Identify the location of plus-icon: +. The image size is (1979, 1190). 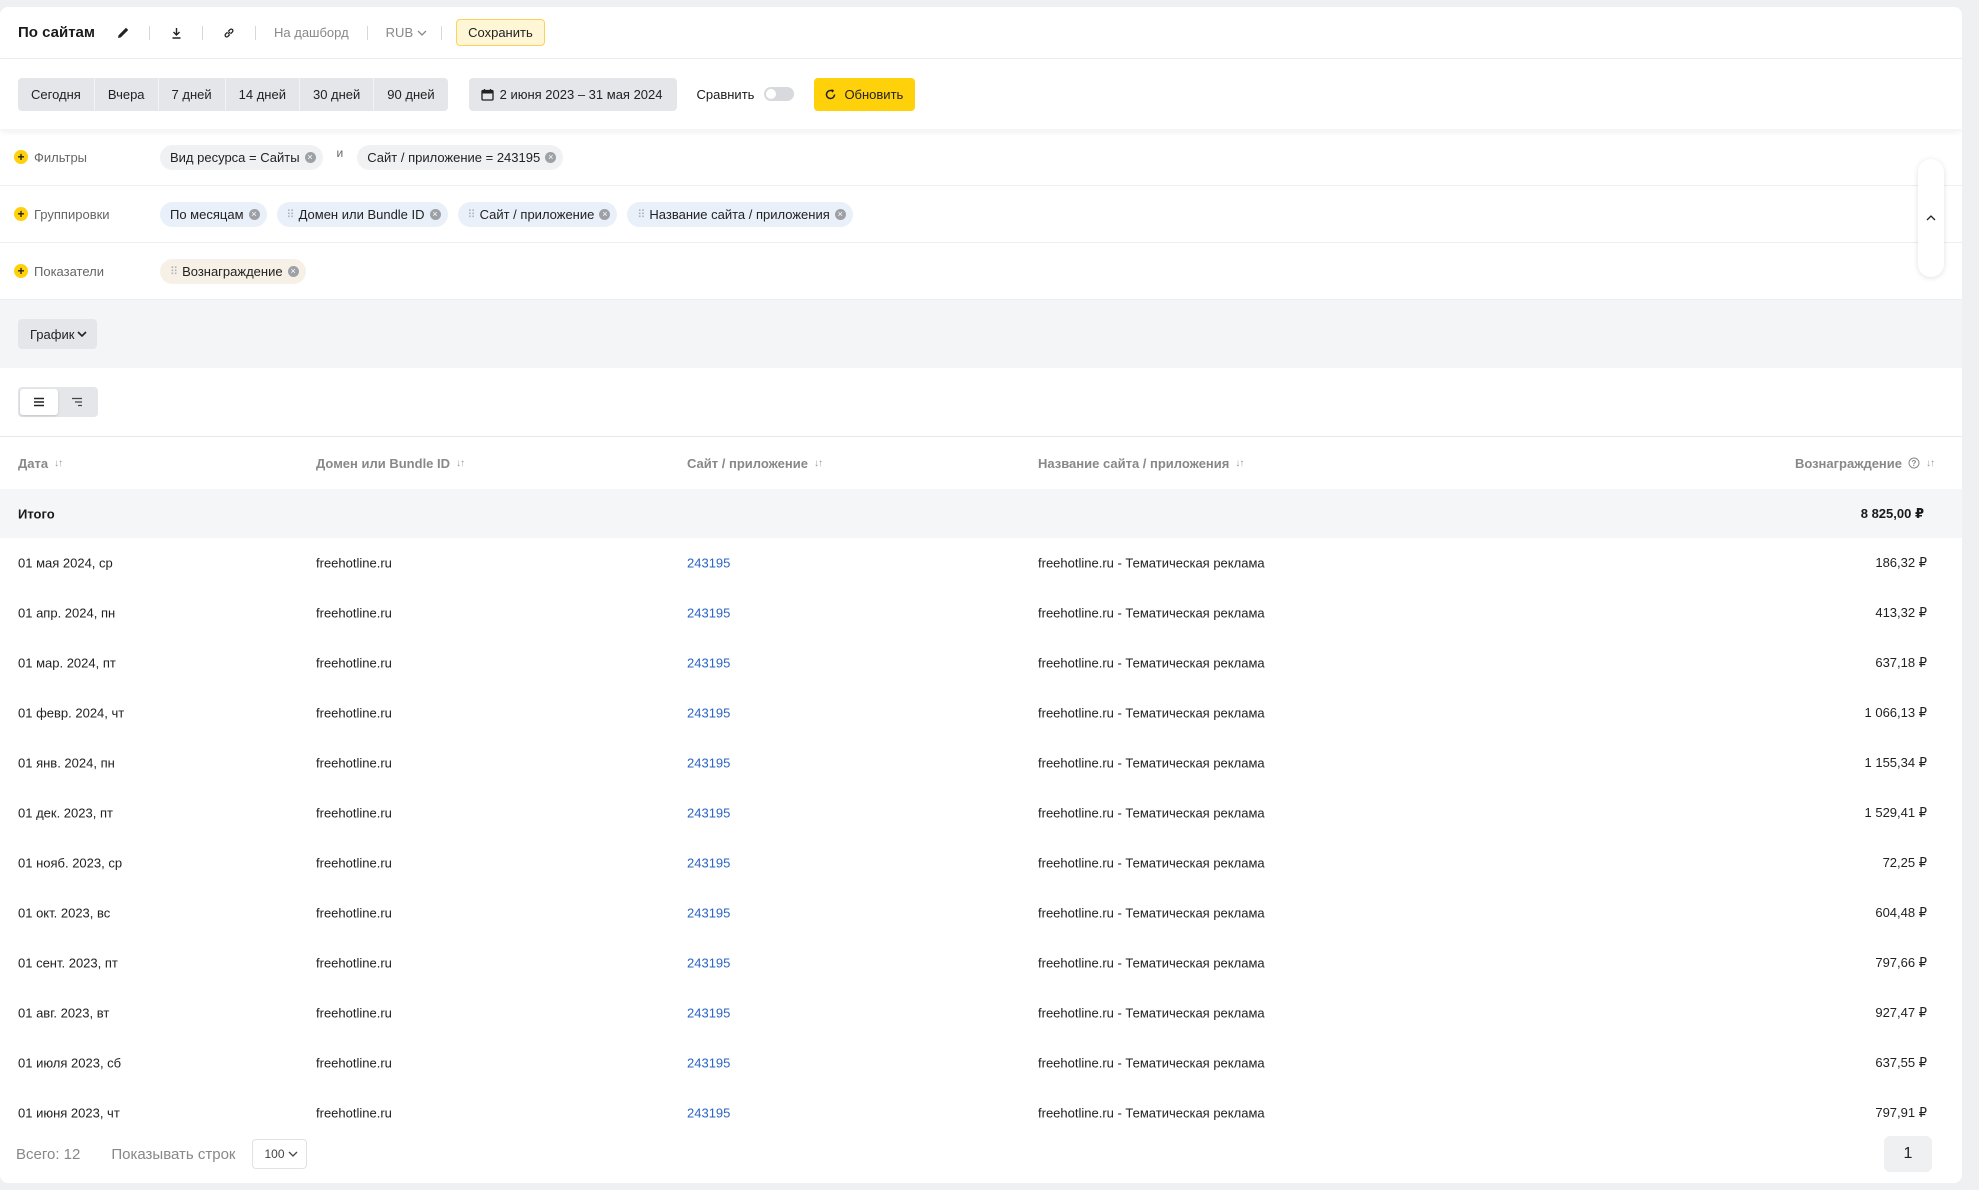
(21, 214).